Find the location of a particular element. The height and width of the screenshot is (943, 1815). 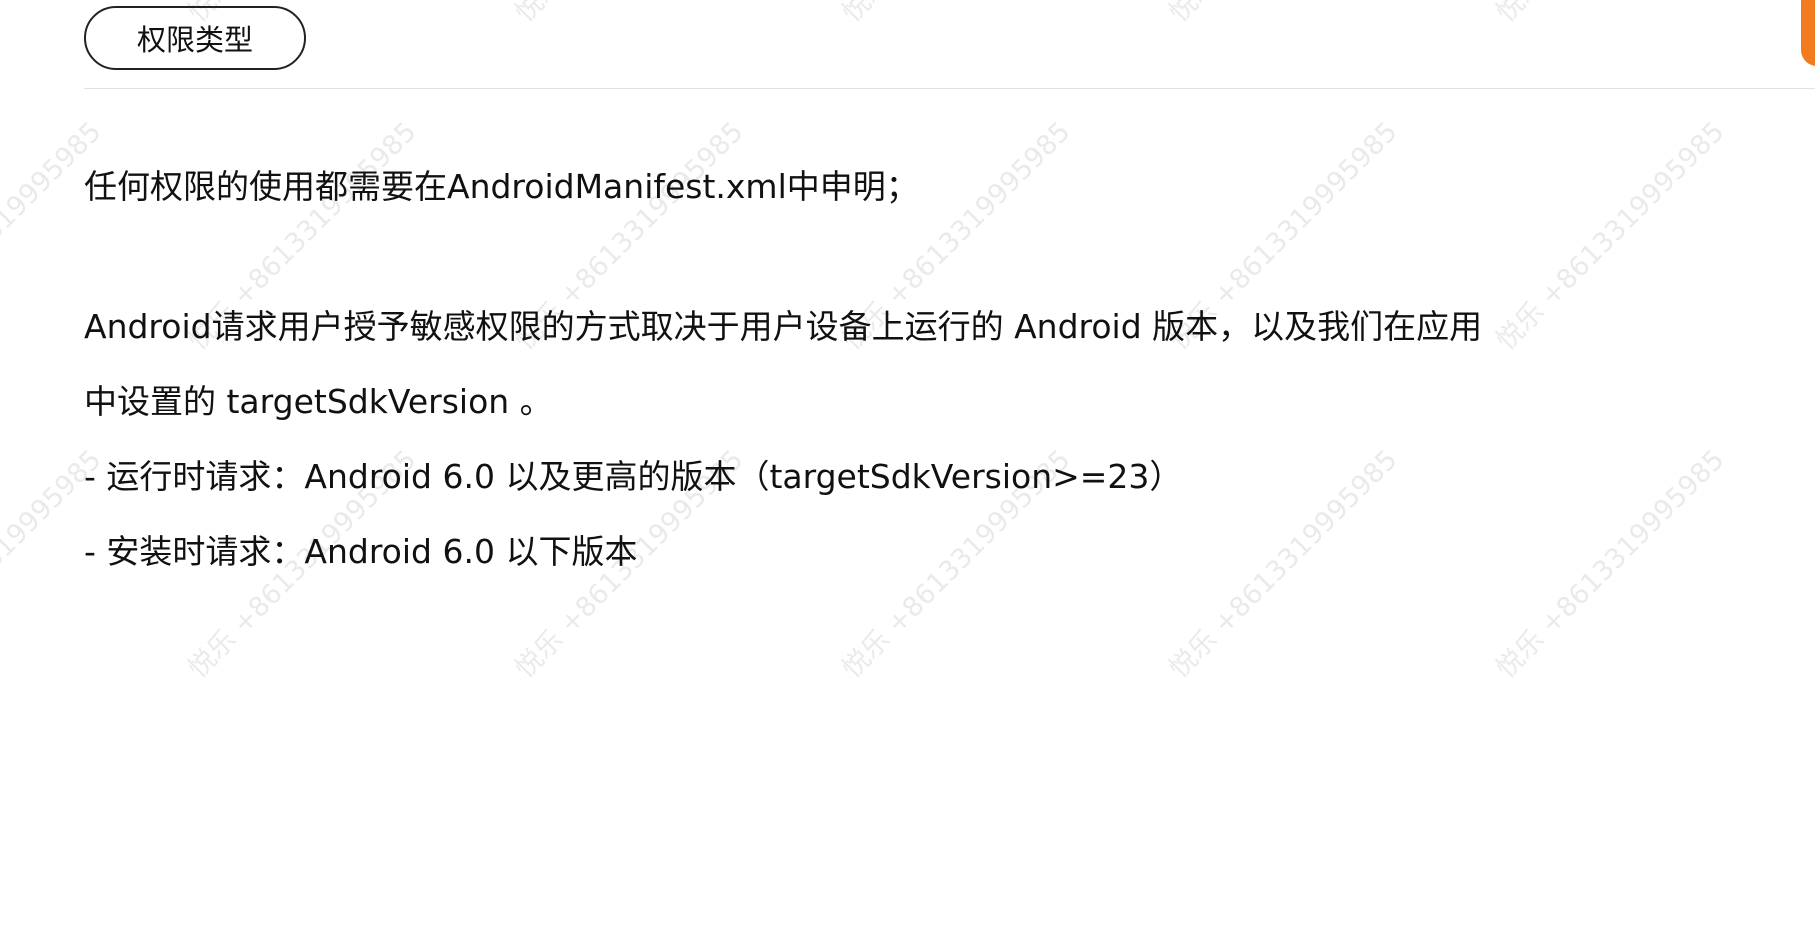

section-tag: 权限类型 is located at coordinates (195, 38).